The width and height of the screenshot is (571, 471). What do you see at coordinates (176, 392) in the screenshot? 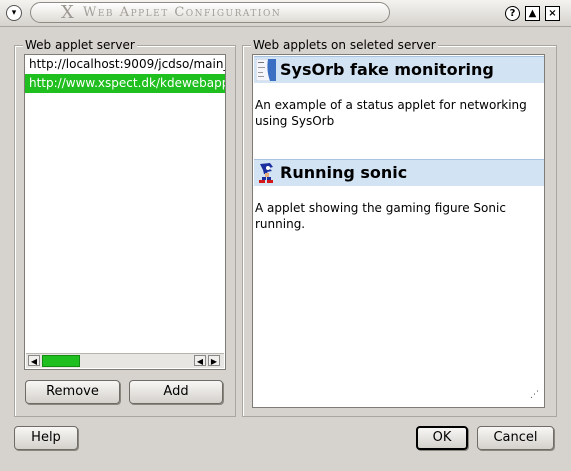
I see `add-button: Add` at bounding box center [176, 392].